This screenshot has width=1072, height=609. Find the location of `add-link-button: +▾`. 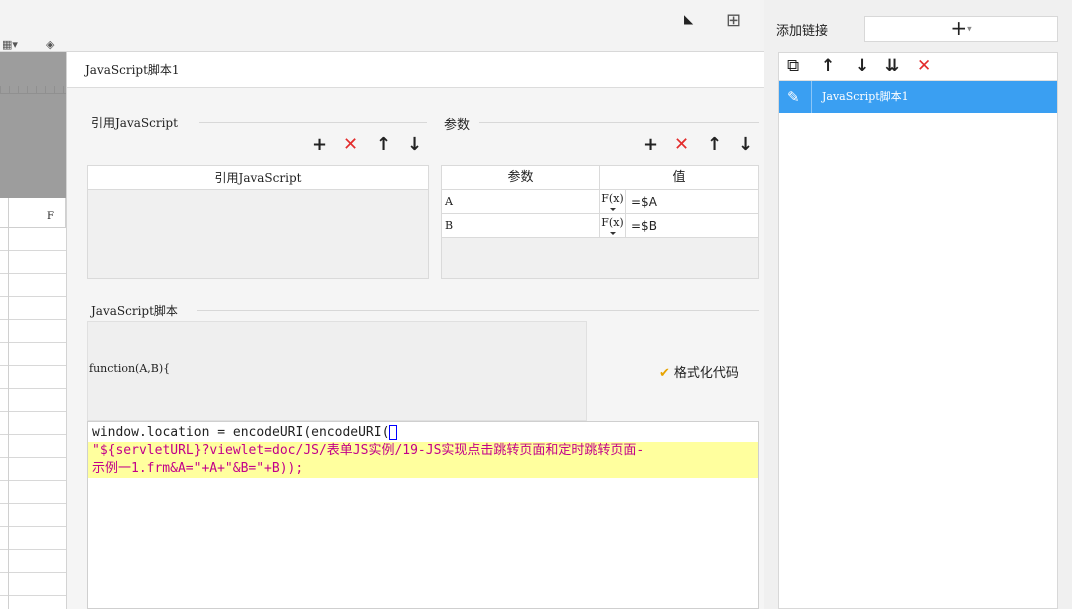

add-link-button: +▾ is located at coordinates (961, 29).